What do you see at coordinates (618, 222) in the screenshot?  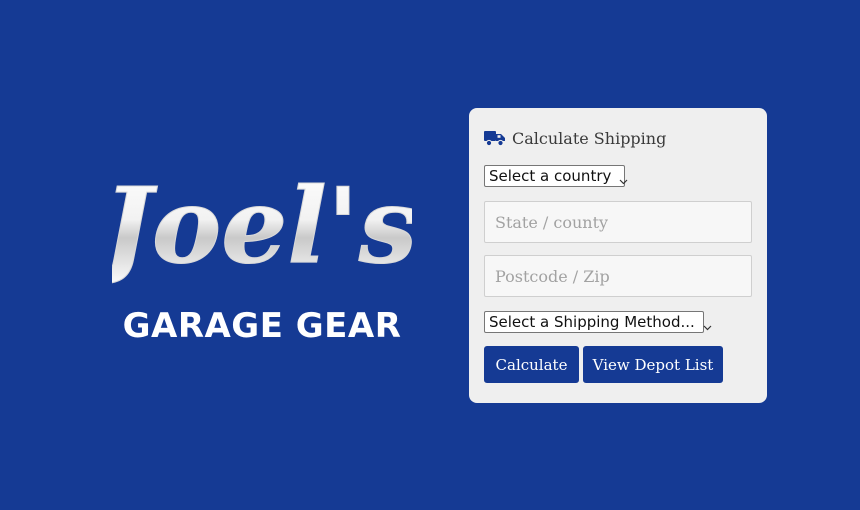 I see `state-county-input` at bounding box center [618, 222].